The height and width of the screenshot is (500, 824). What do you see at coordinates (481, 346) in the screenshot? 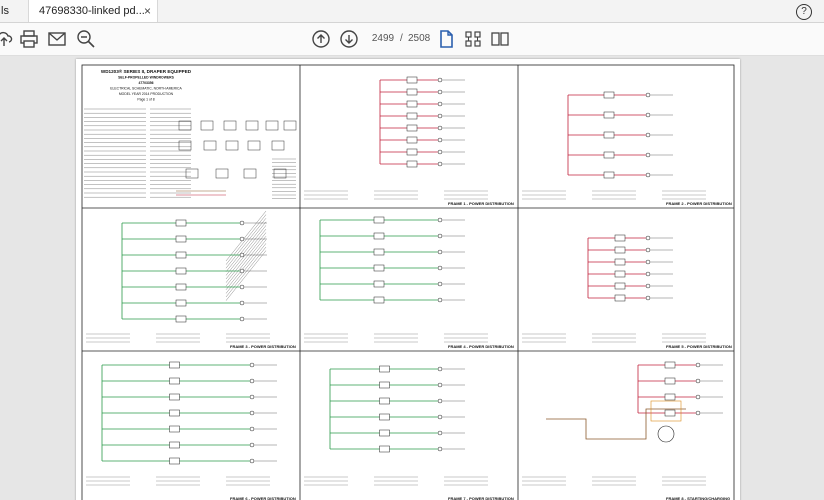
I see `frame-label: FRAME 4 - POWER DISTRIBUTION` at bounding box center [481, 346].